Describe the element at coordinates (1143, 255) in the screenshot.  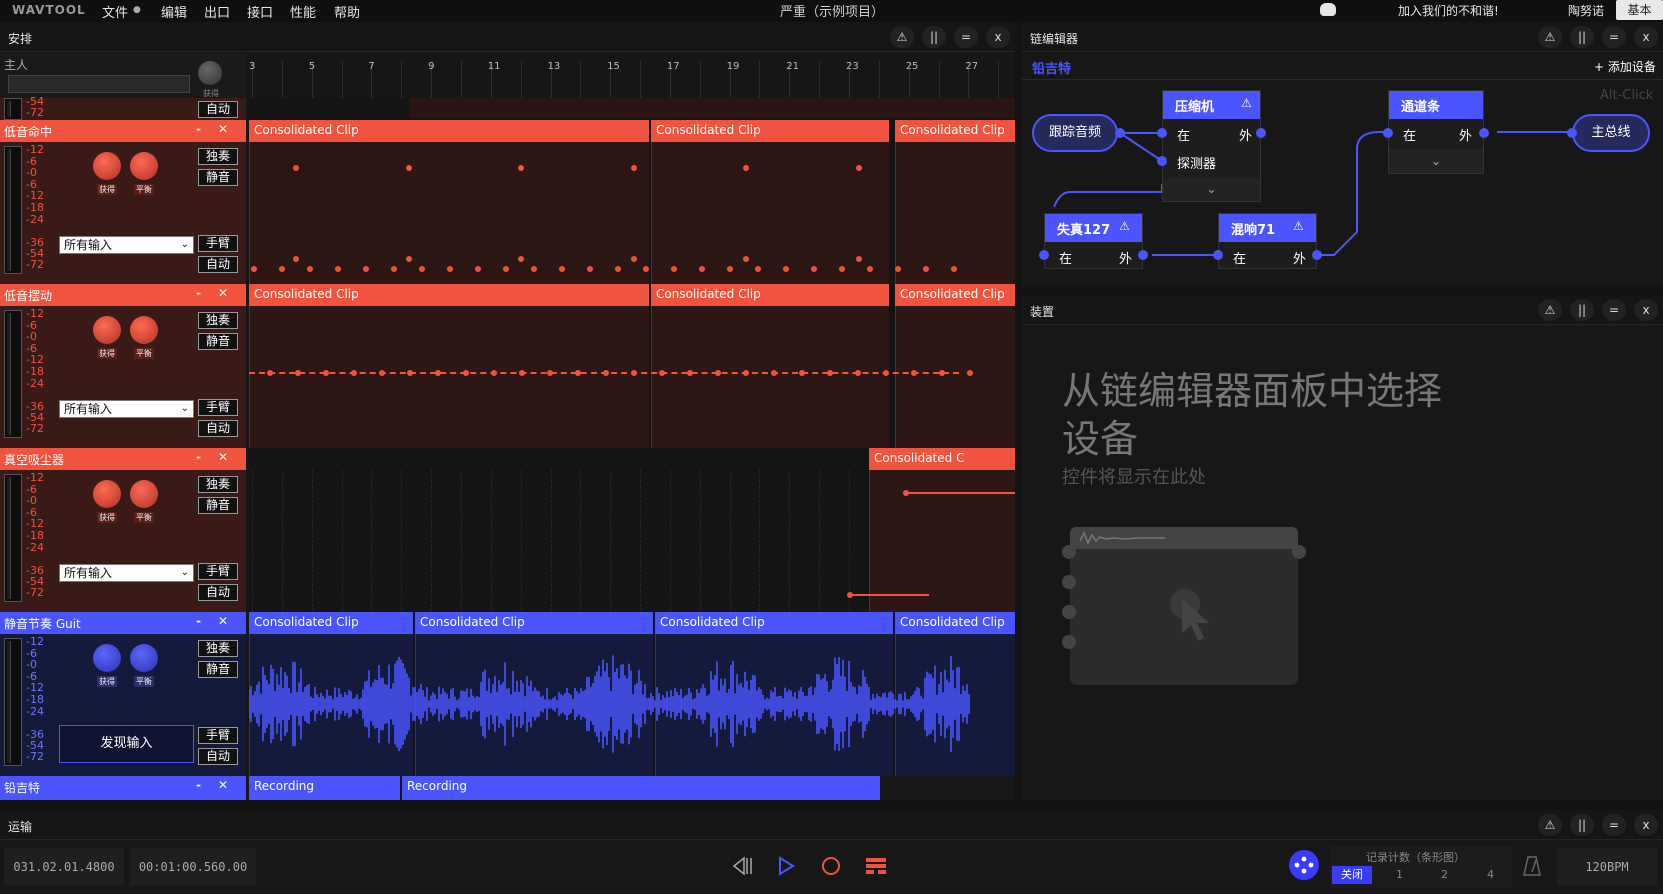
I see `distortion-out-port` at that location.